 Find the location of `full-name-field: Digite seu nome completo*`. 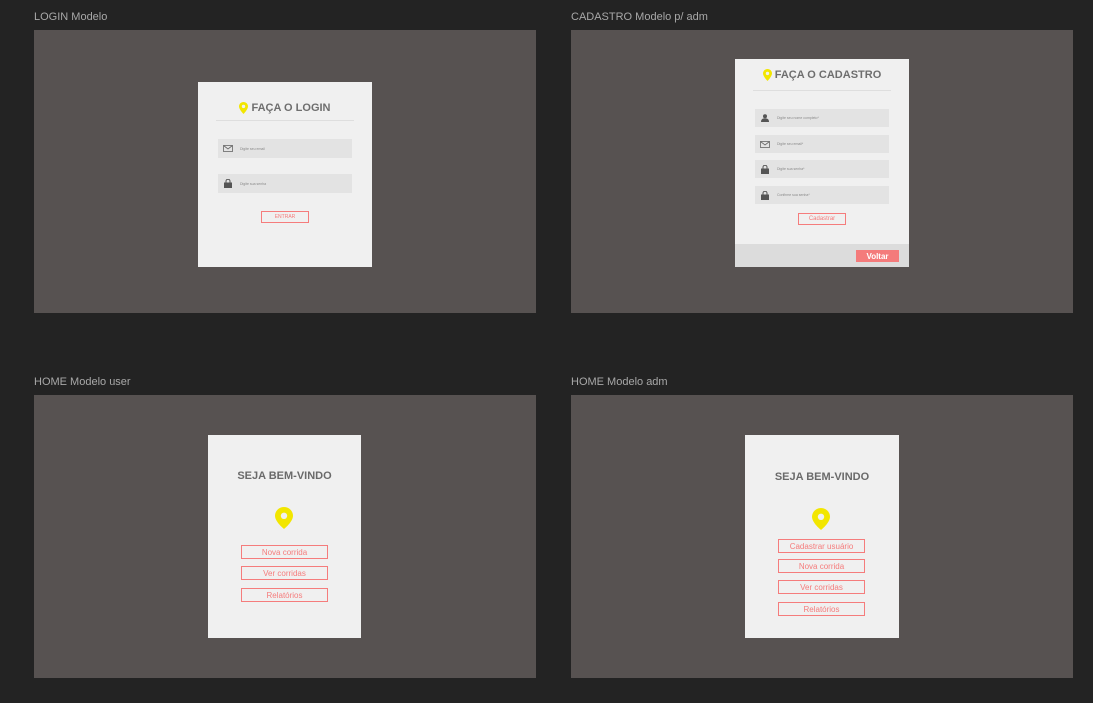

full-name-field: Digite seu nome completo* is located at coordinates (822, 118).